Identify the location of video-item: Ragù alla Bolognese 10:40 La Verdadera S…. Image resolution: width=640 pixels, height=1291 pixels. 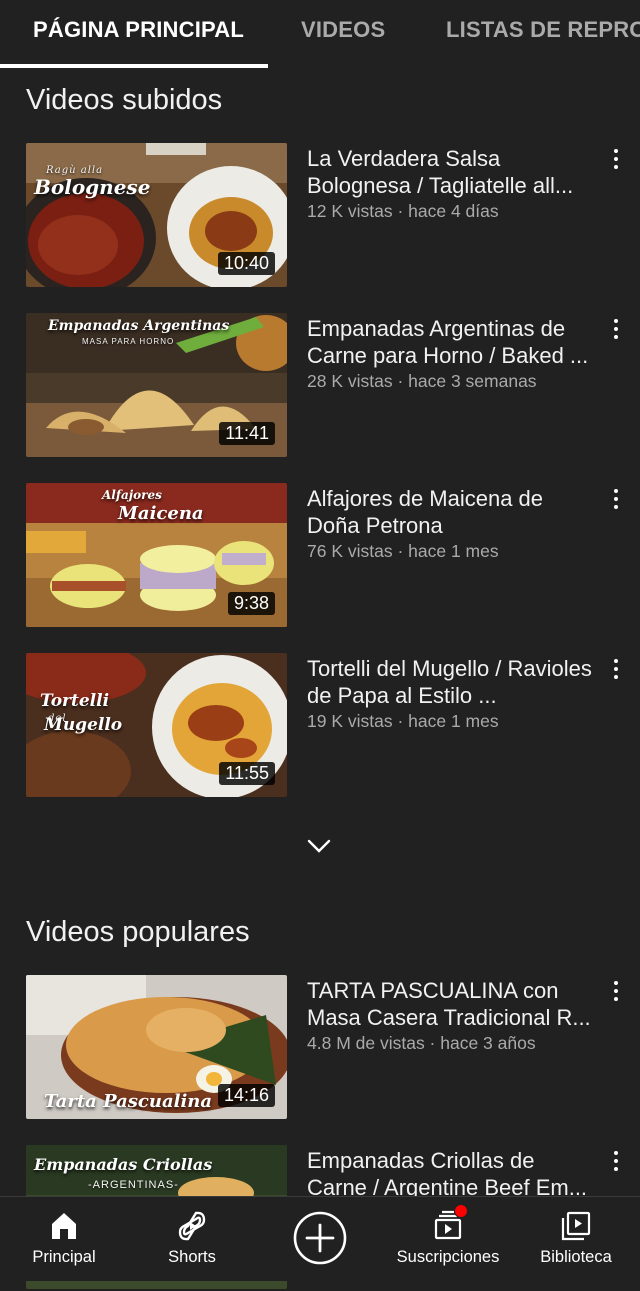
(326, 216).